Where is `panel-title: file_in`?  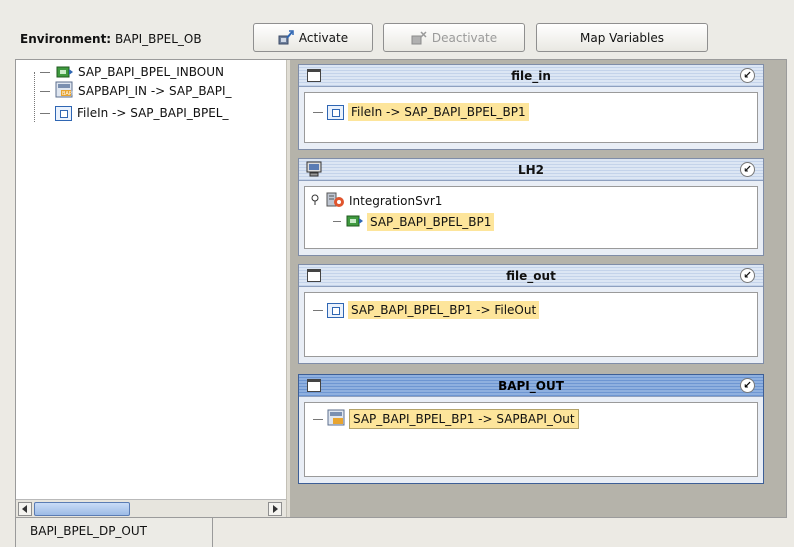
panel-title: file_in is located at coordinates (531, 76).